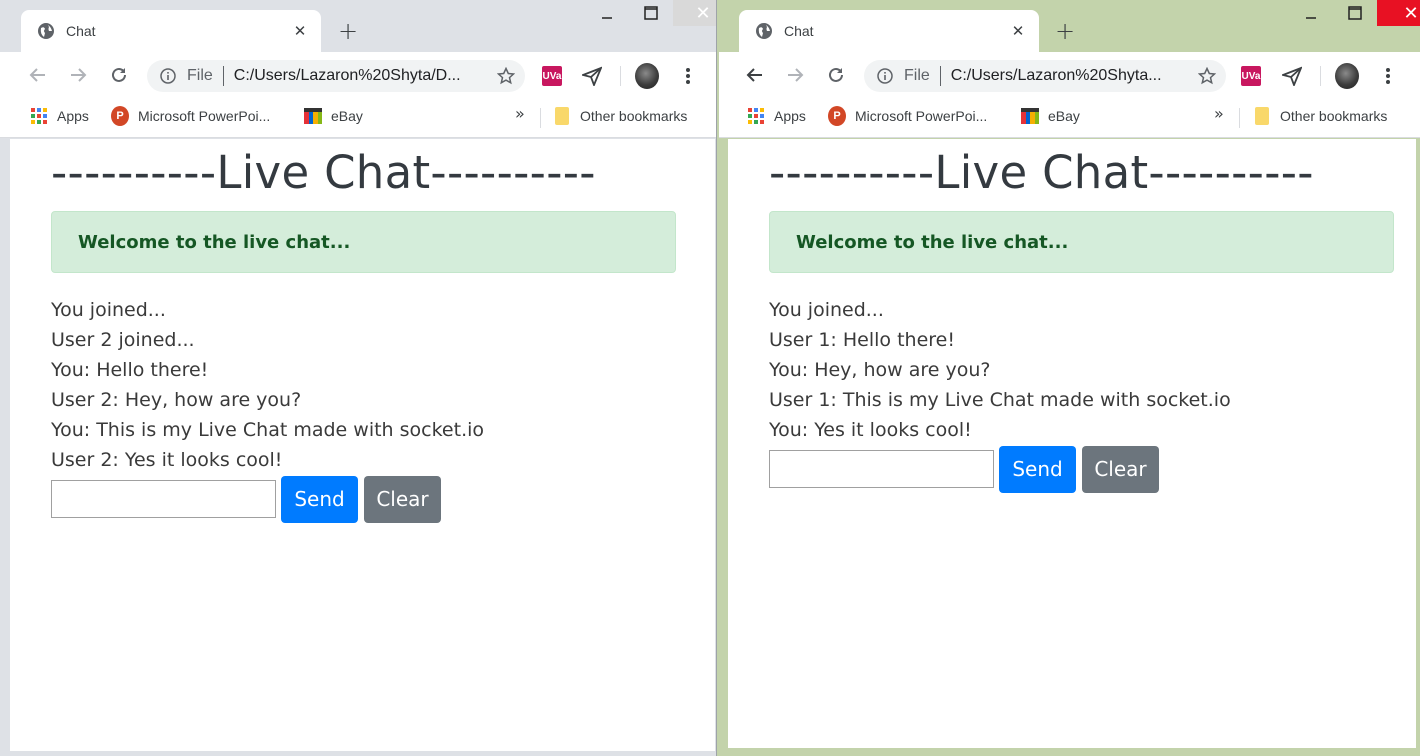 The image size is (1420, 756). I want to click on list-item: User 2: Yes it looks cool!, so click(167, 460).